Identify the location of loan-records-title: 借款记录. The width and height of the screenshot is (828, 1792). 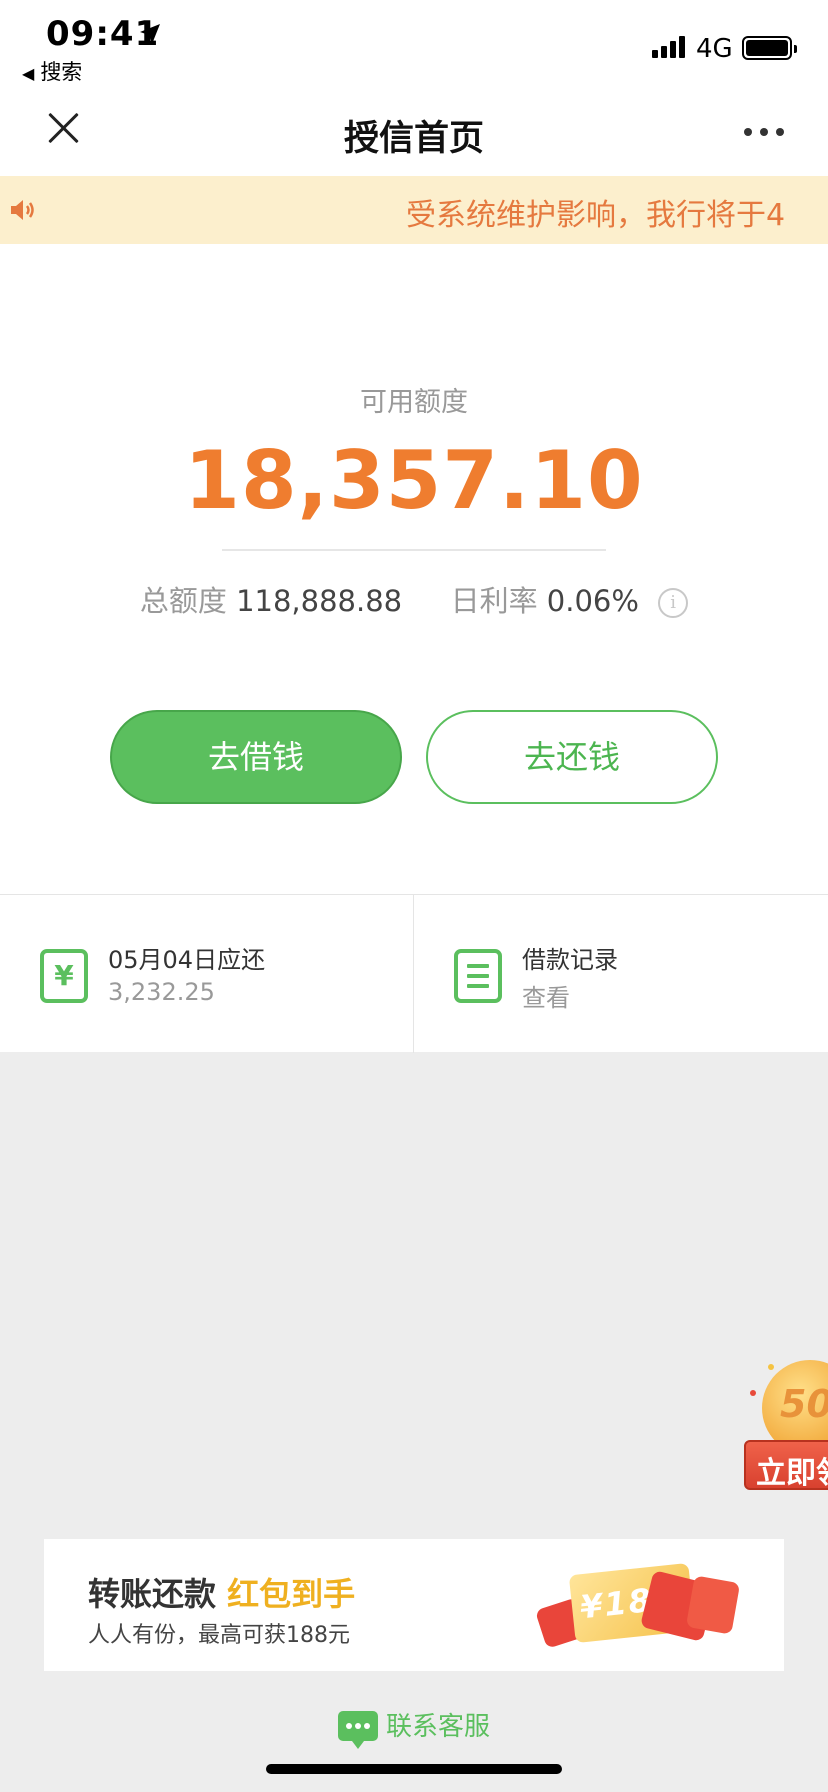
(570, 960).